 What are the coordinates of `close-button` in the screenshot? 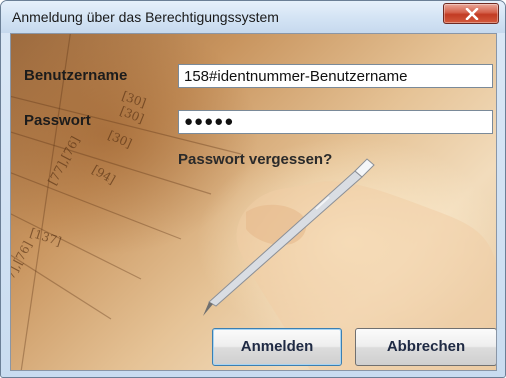 It's located at (471, 13).